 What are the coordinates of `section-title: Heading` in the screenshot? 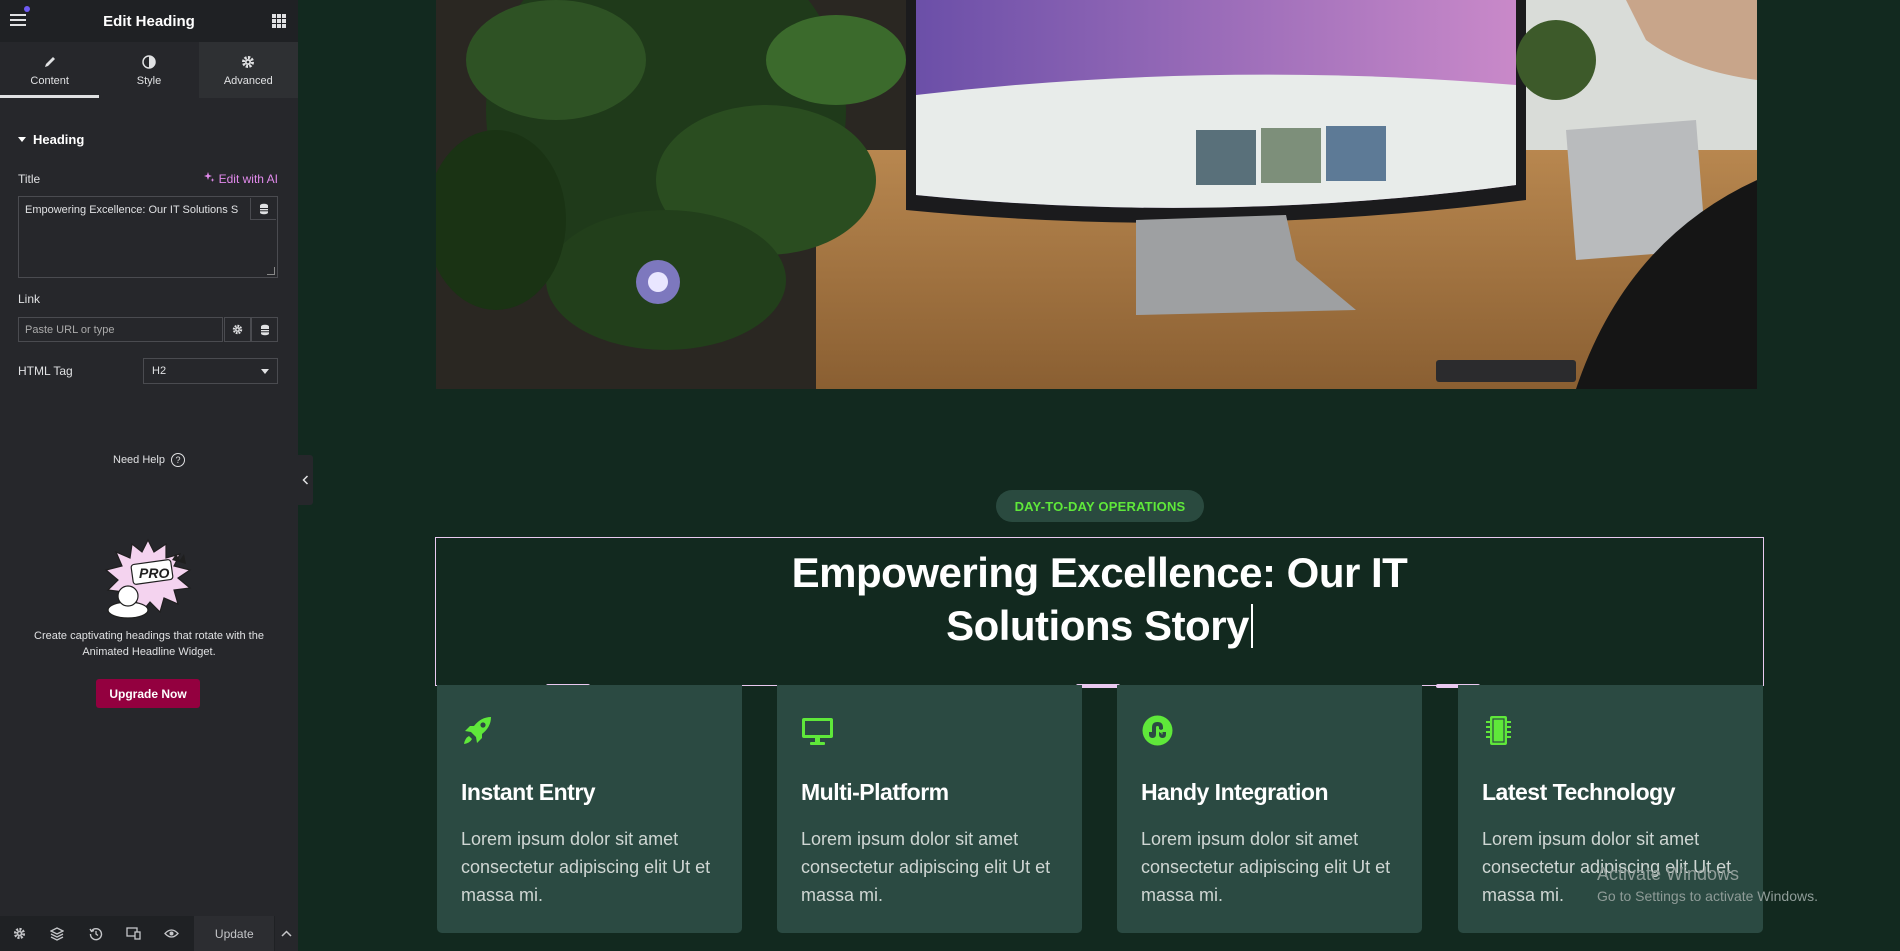 It's located at (59, 139).